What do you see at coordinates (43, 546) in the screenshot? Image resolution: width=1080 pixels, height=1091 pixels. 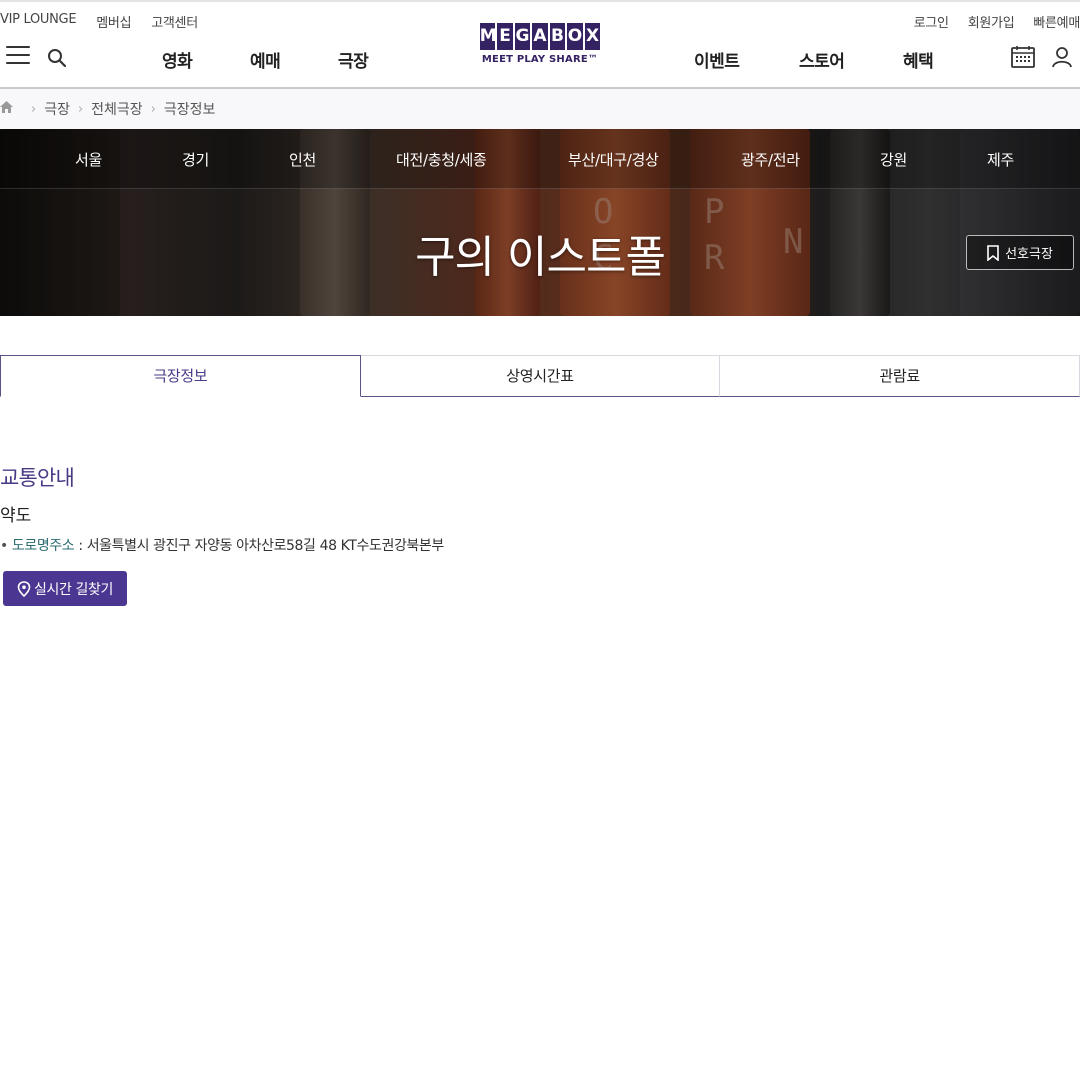 I see `road-address-label: 도로명주소` at bounding box center [43, 546].